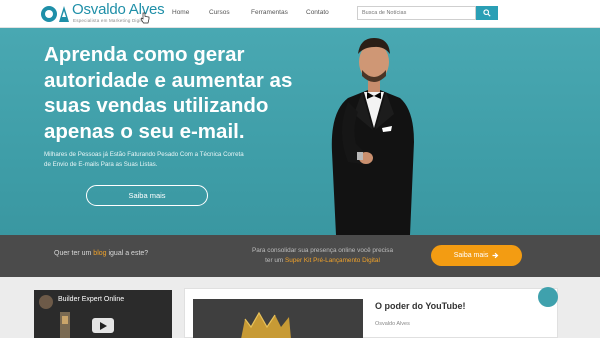  I want to click on arrow-right-icon, so click(495, 255).